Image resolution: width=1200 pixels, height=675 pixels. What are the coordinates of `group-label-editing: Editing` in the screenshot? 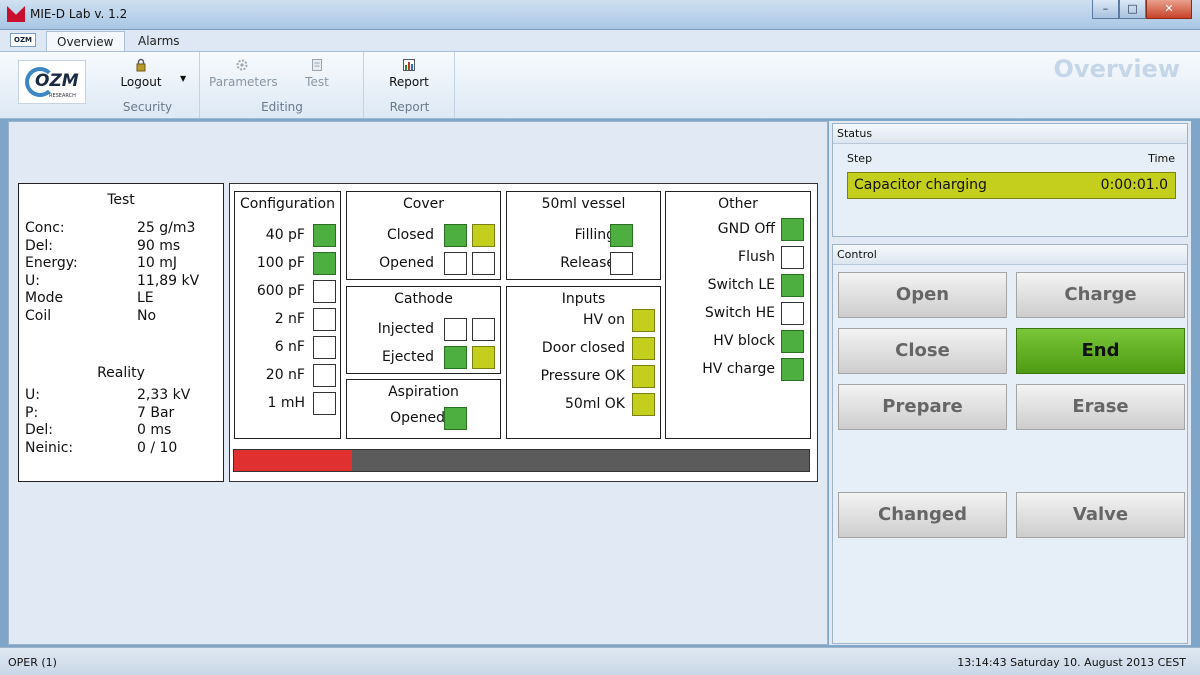 It's located at (282, 107).